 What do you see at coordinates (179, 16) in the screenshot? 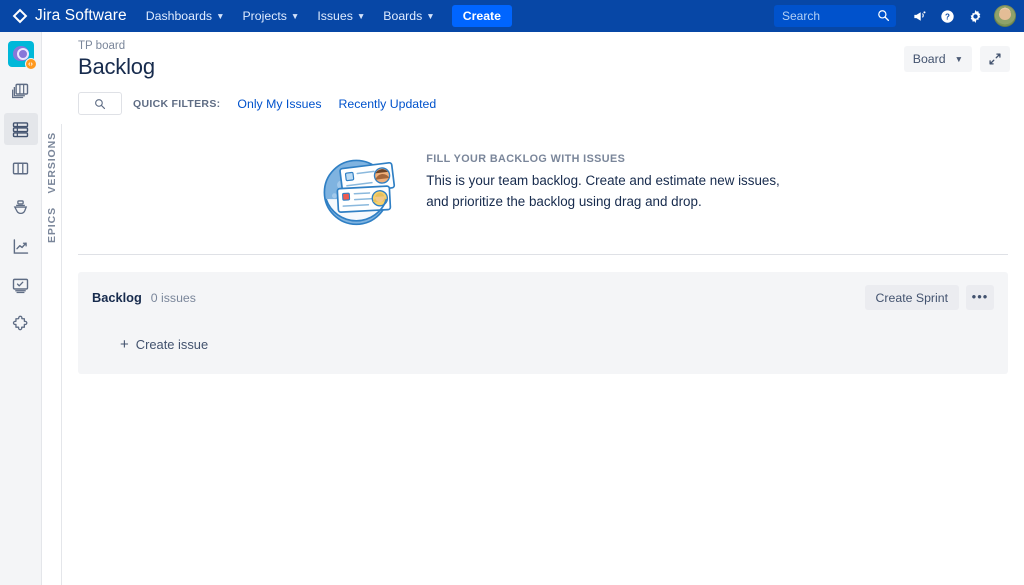
I see `nav-item-label: Dashboards` at bounding box center [179, 16].